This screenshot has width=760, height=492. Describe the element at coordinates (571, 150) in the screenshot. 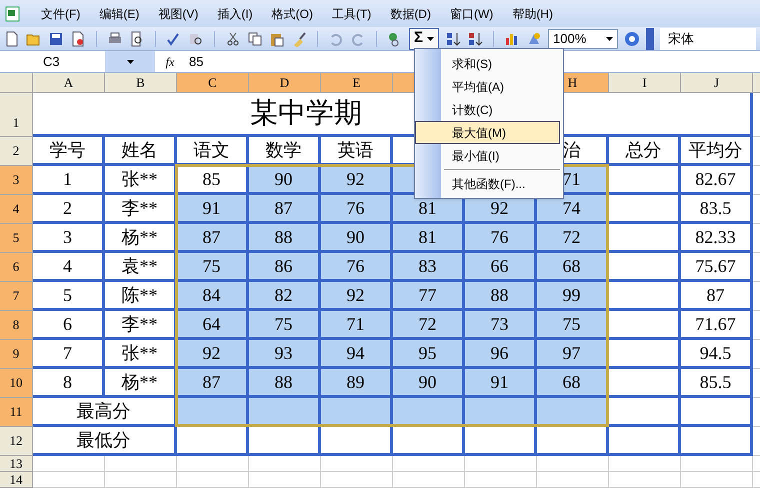

I see `table-cell-text: 治` at that location.